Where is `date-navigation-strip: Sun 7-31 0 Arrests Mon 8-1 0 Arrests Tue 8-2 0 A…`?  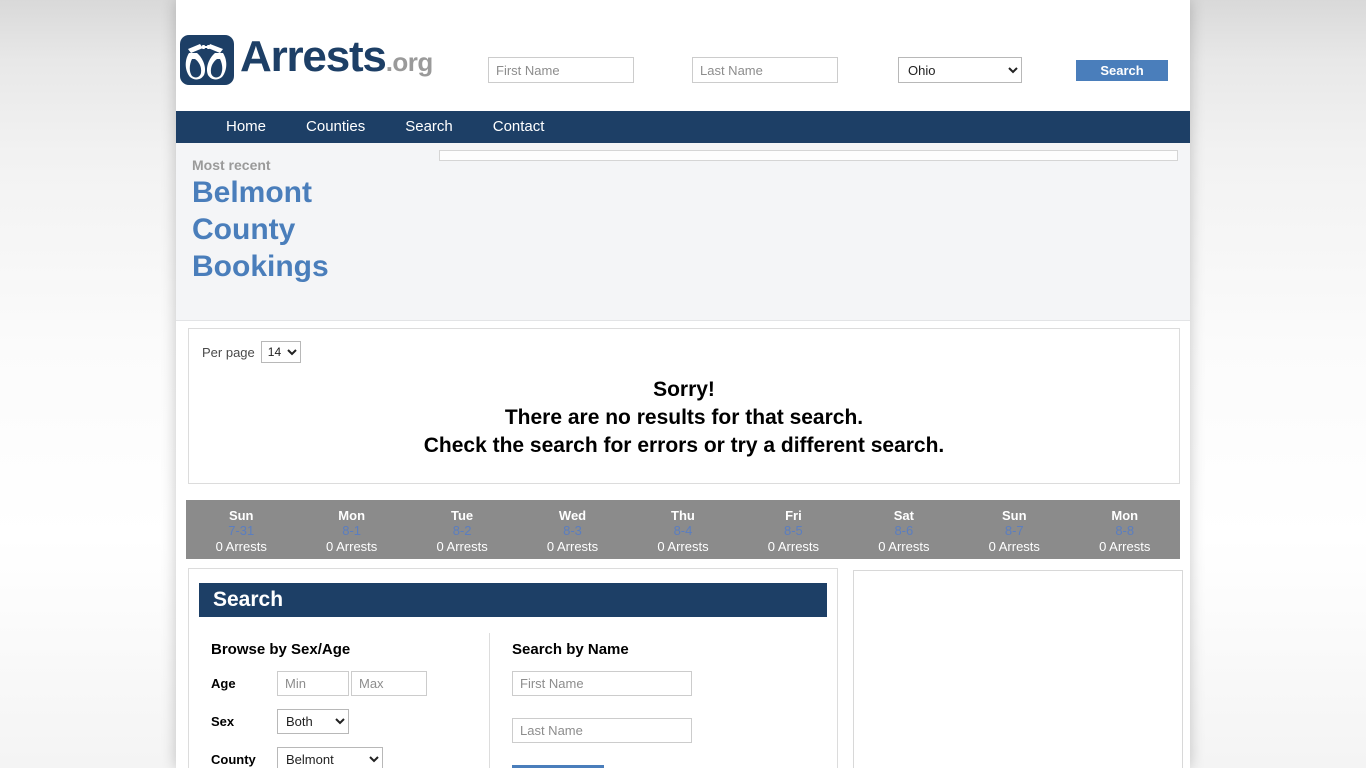
date-navigation-strip: Sun 7-31 0 Arrests Mon 8-1 0 Arrests Tue 8-2 0 A… is located at coordinates (683, 529).